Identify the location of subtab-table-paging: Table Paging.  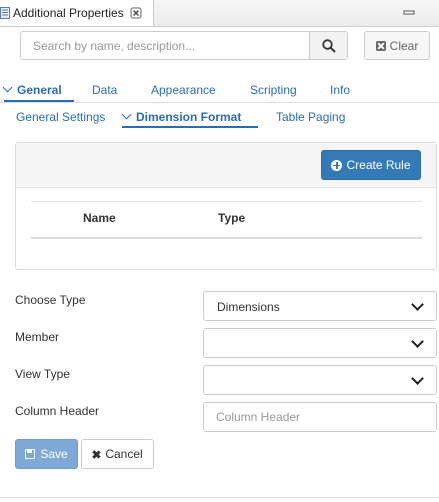
(310, 117).